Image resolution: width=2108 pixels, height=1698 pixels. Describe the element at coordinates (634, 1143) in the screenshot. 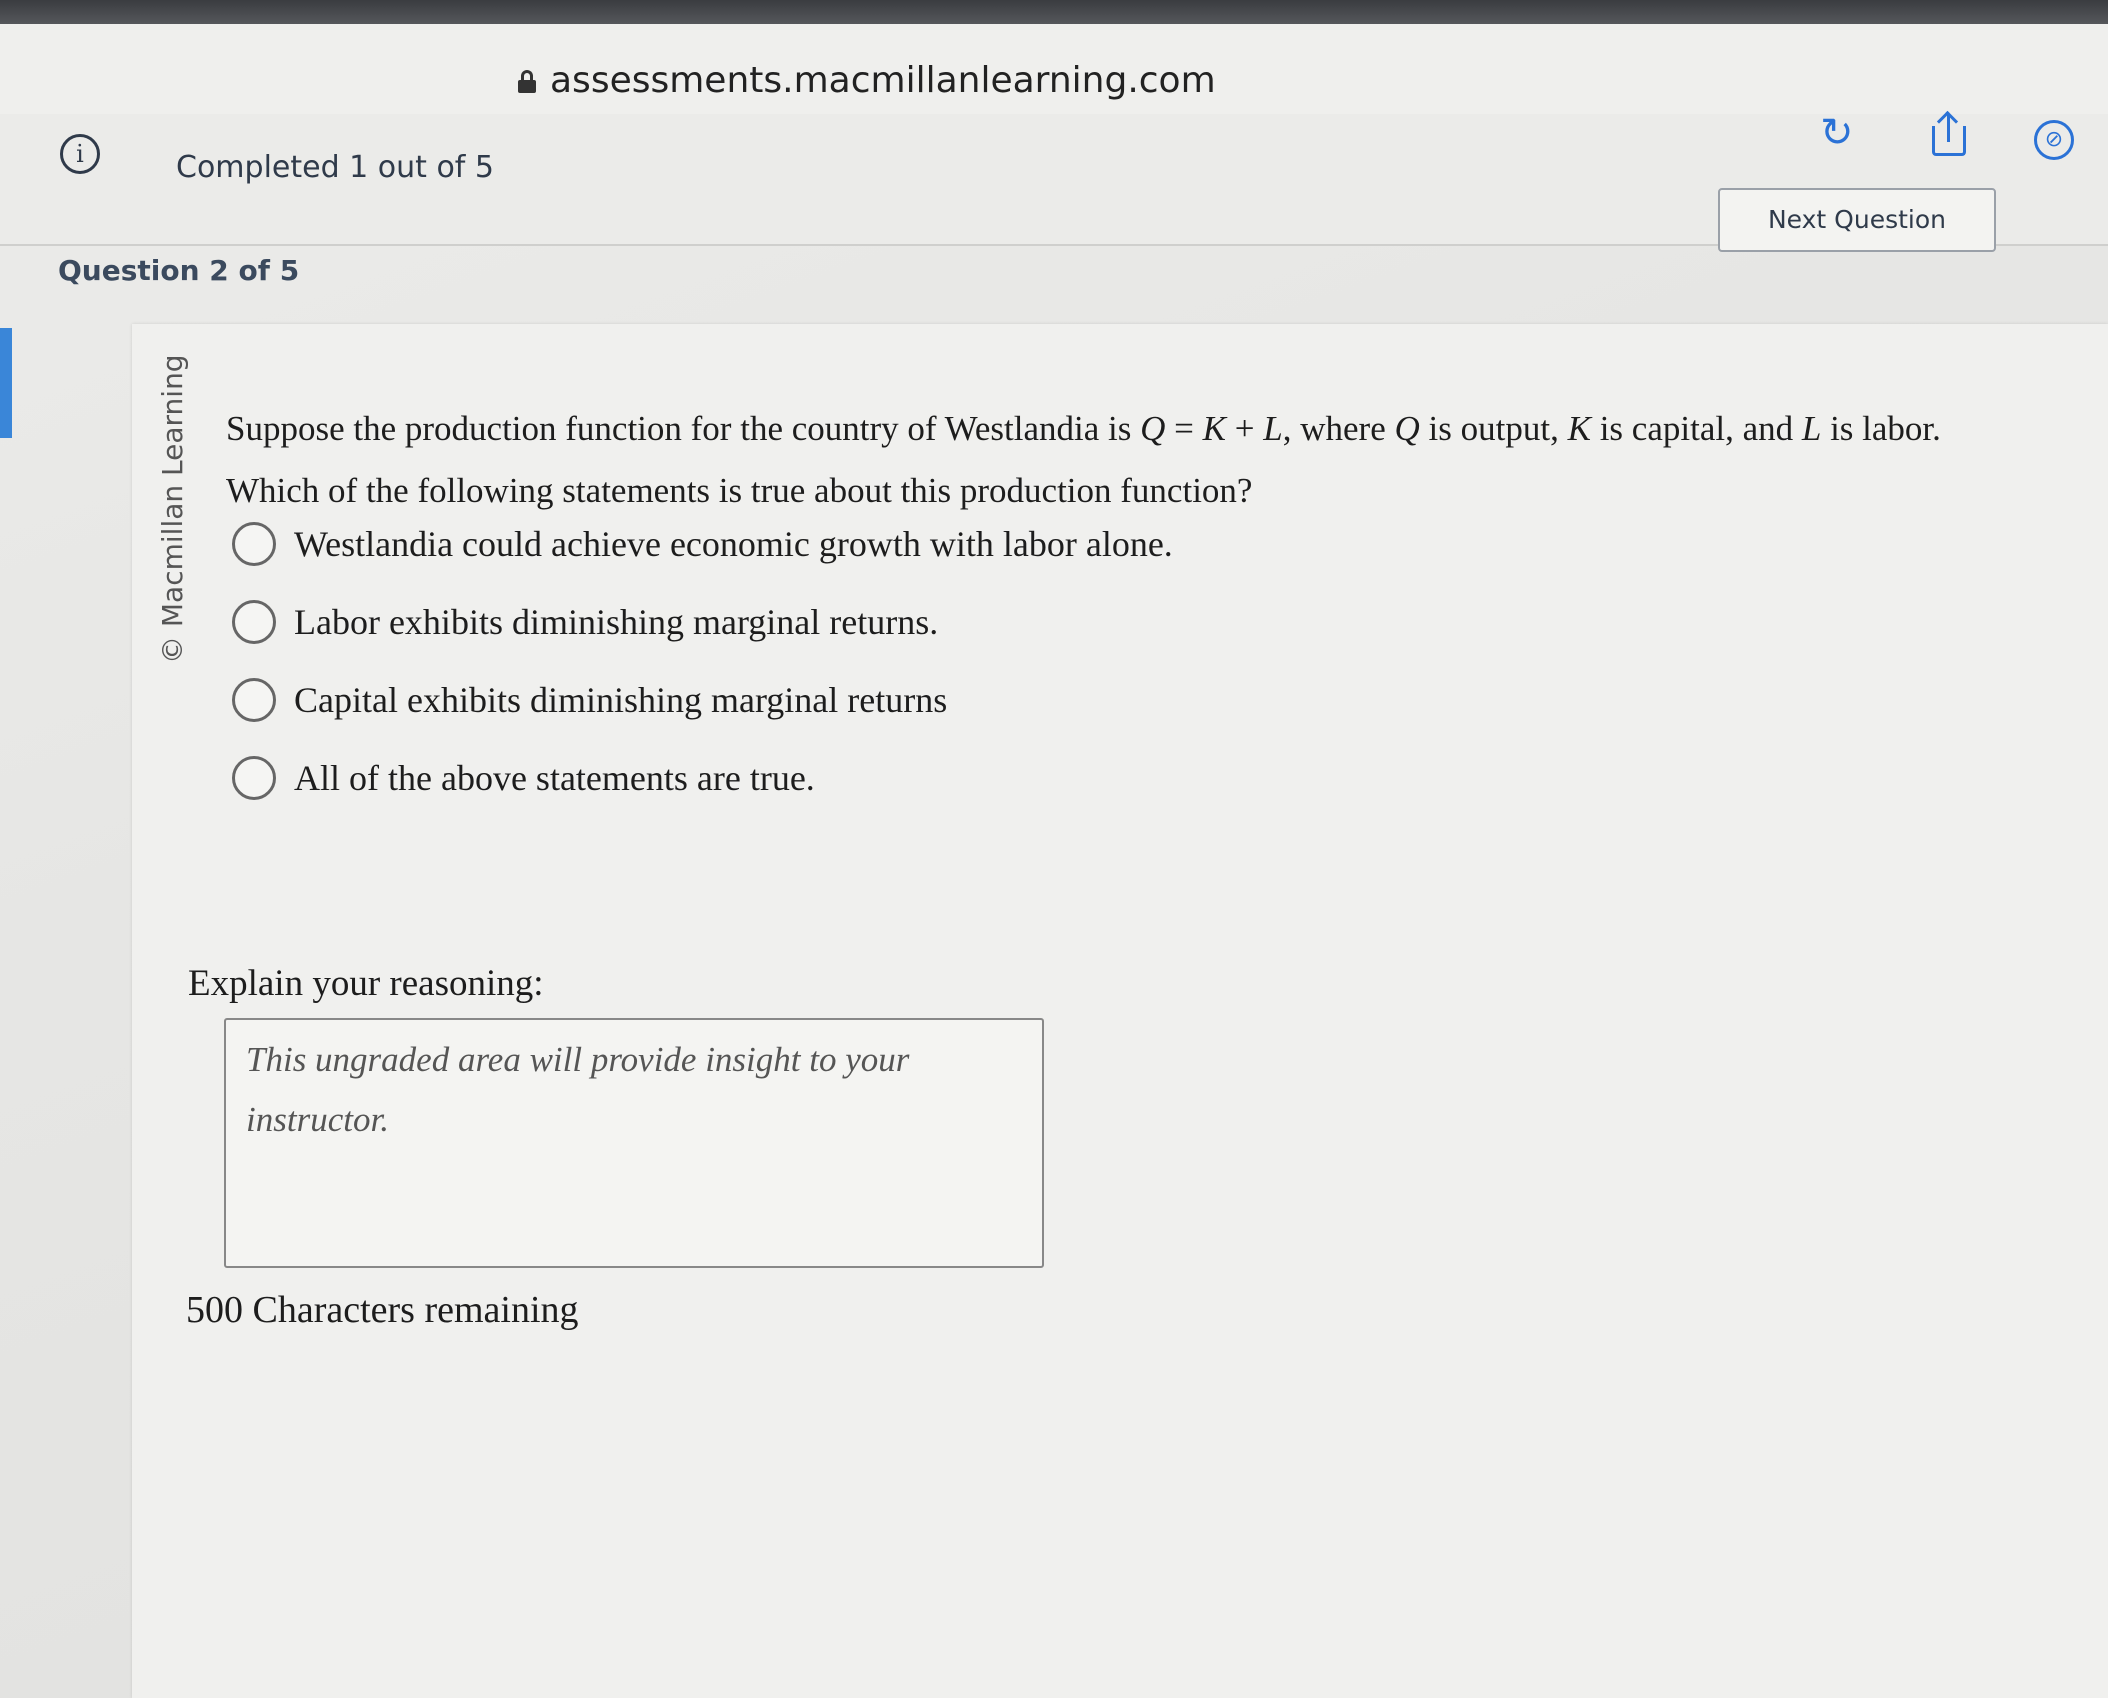

I see `reasoning-textarea` at that location.